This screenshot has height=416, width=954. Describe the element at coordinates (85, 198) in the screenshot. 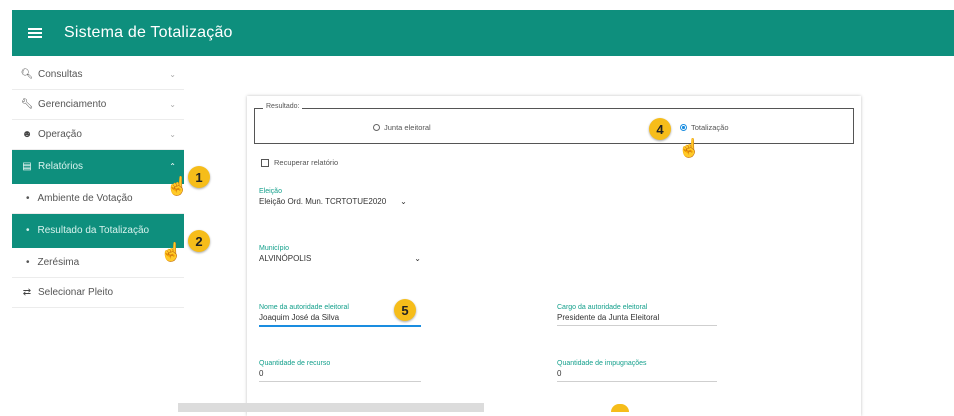

I see `sidebar-item-label: Ambiente de Votação` at that location.